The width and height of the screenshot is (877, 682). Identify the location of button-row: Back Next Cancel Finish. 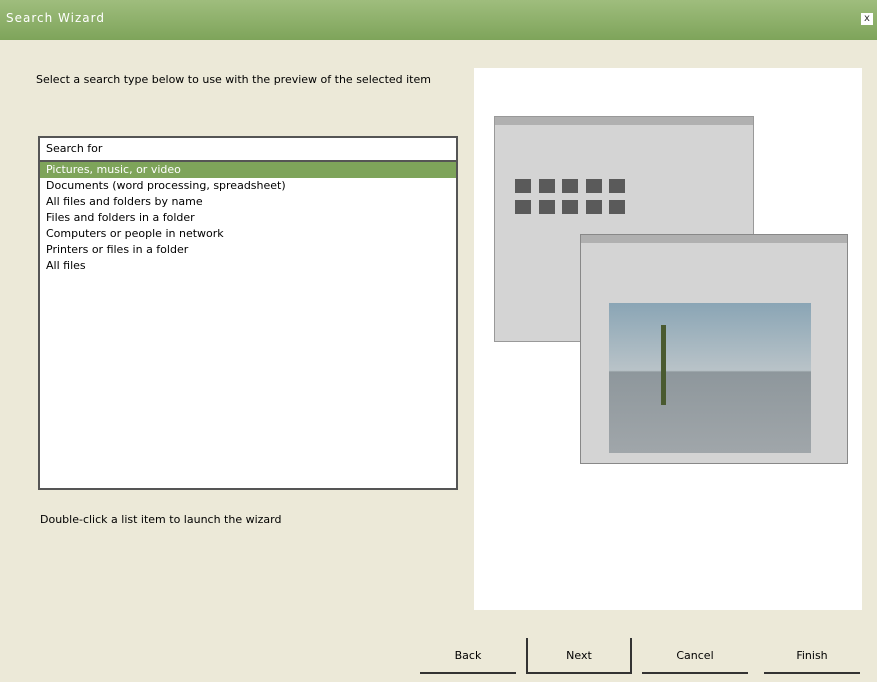
(645, 656).